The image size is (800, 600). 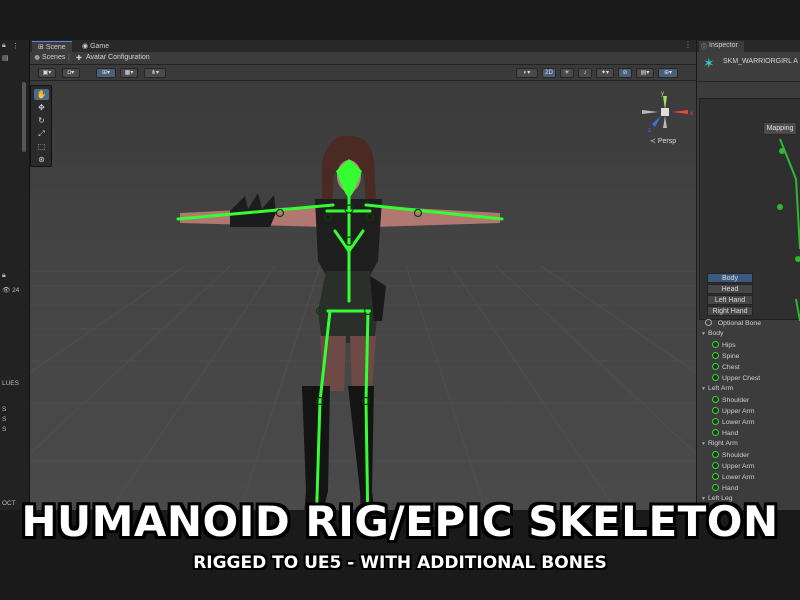 What do you see at coordinates (400, 563) in the screenshot?
I see `banner-subtitle: RIGGED TO UE5 - WITH ADDITIONAL BONES` at bounding box center [400, 563].